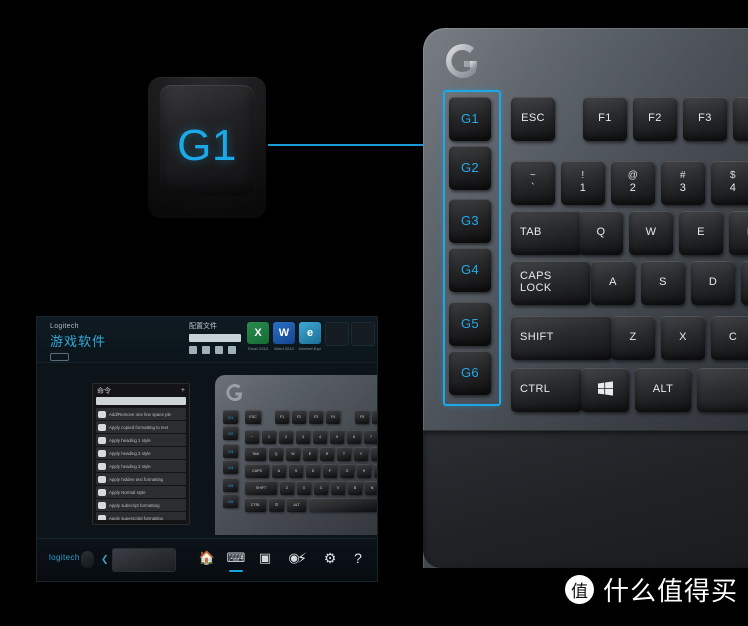  What do you see at coordinates (561, 338) in the screenshot?
I see `key-shift: SHIFT` at bounding box center [561, 338].